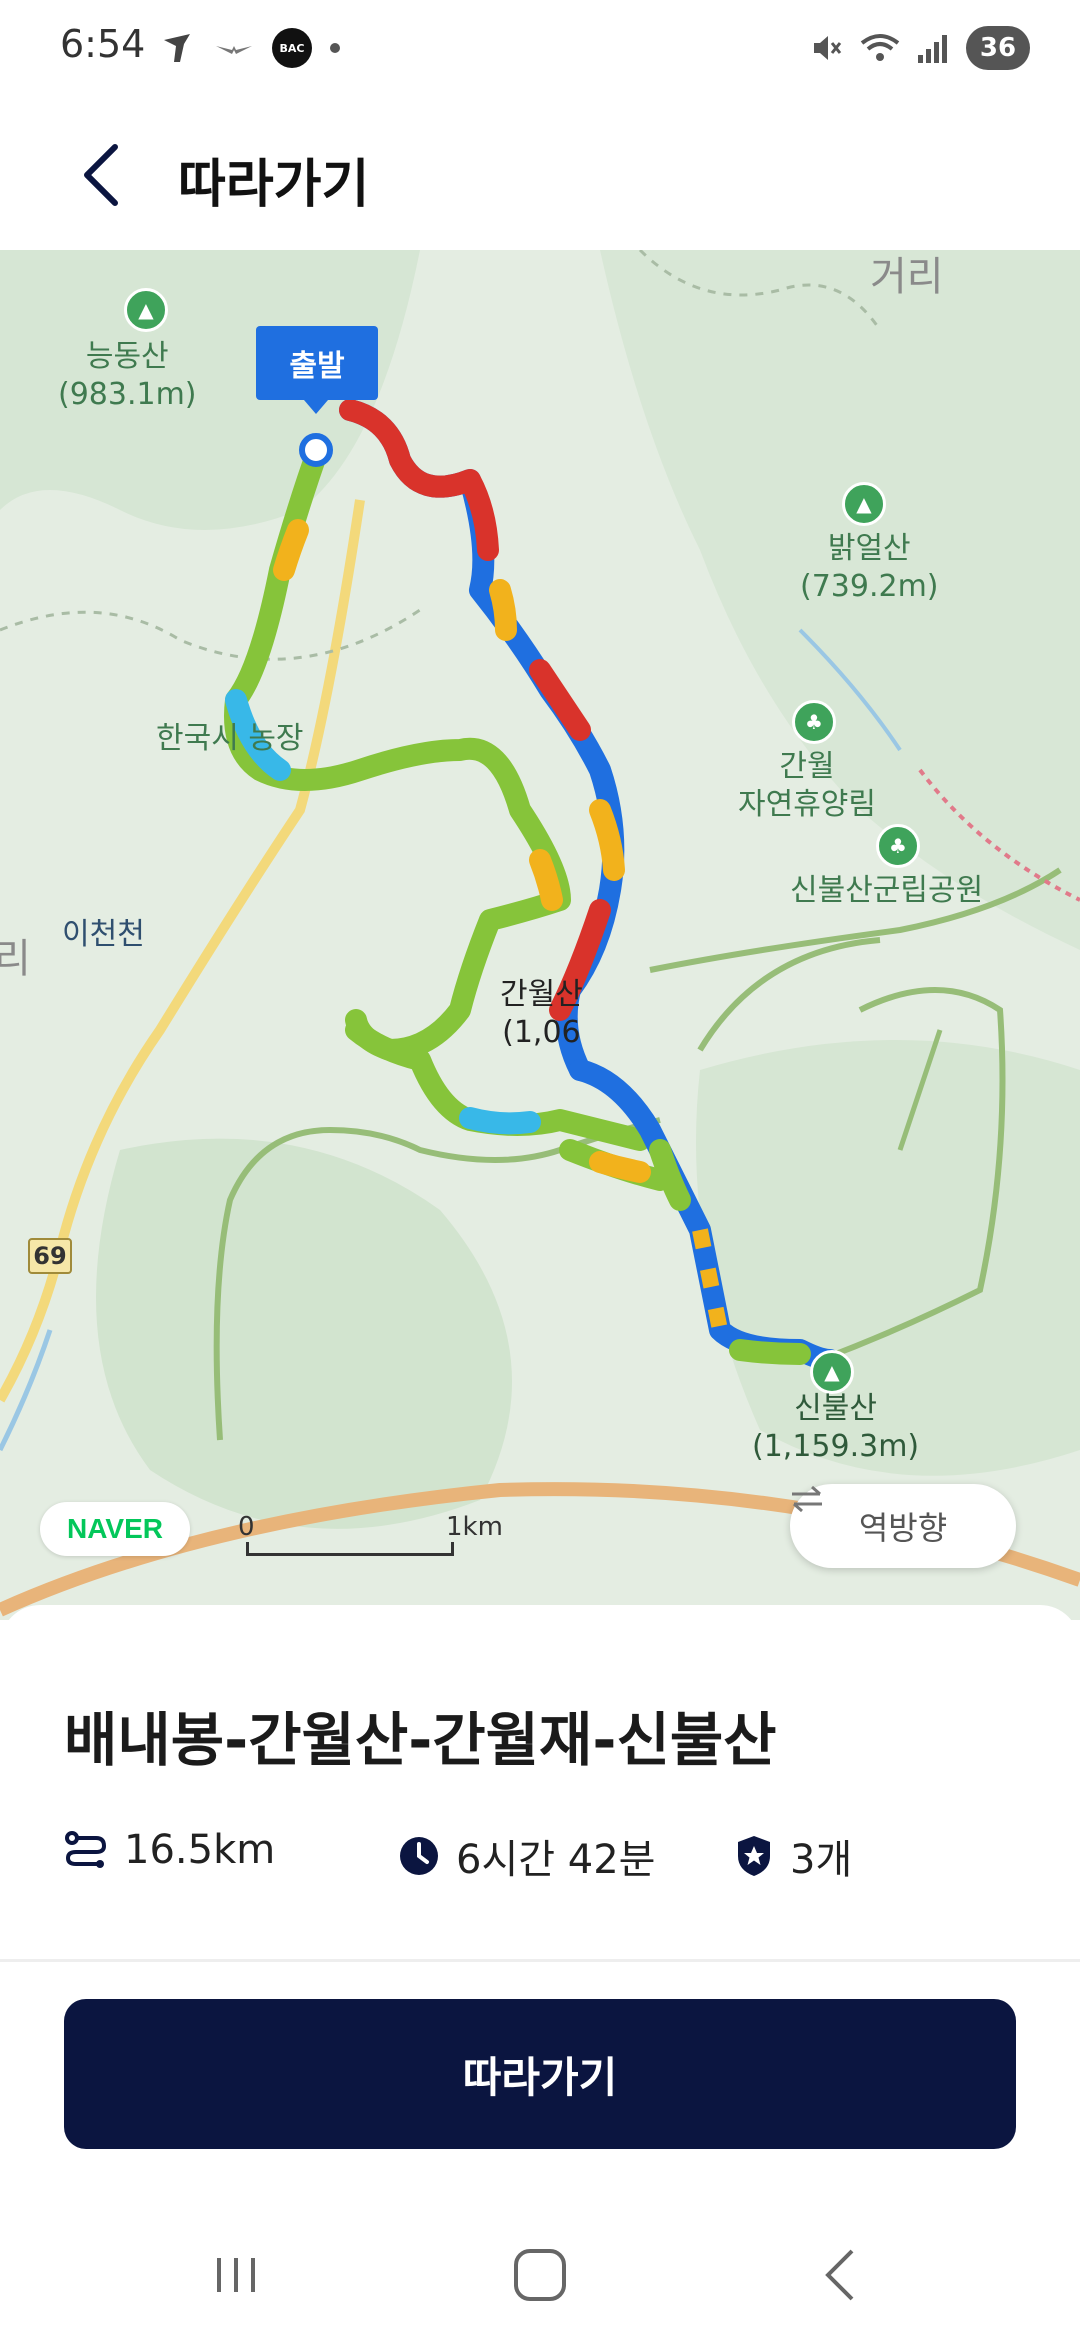  I want to click on more-notifications-dot-icon, so click(335, 48).